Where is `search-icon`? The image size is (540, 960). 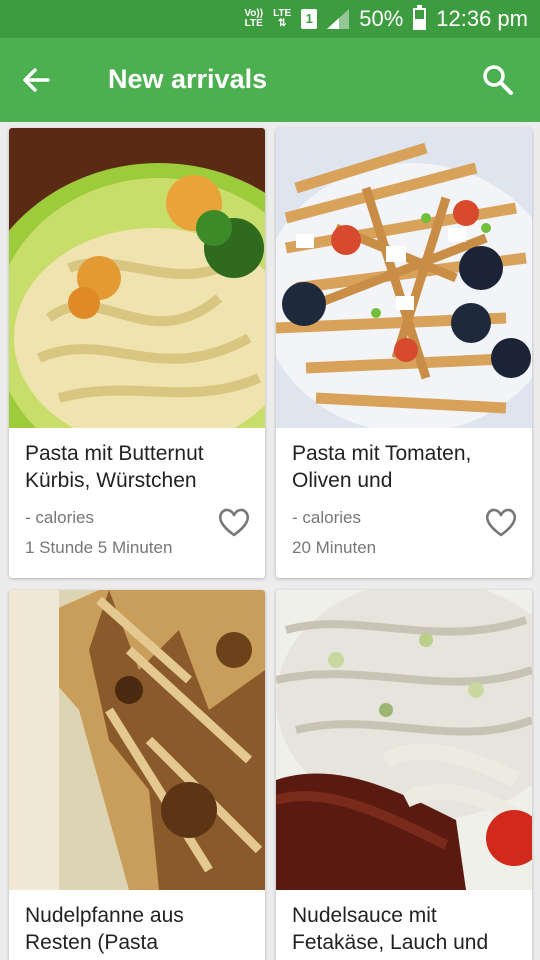
search-icon is located at coordinates (498, 80).